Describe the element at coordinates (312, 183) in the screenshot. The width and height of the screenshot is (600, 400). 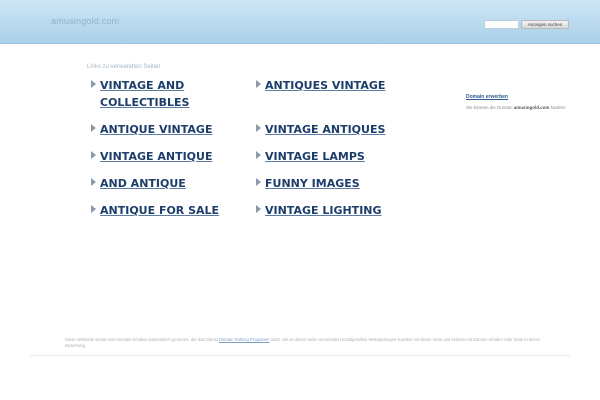
I see `link-label: FUNNY IMAGES` at that location.